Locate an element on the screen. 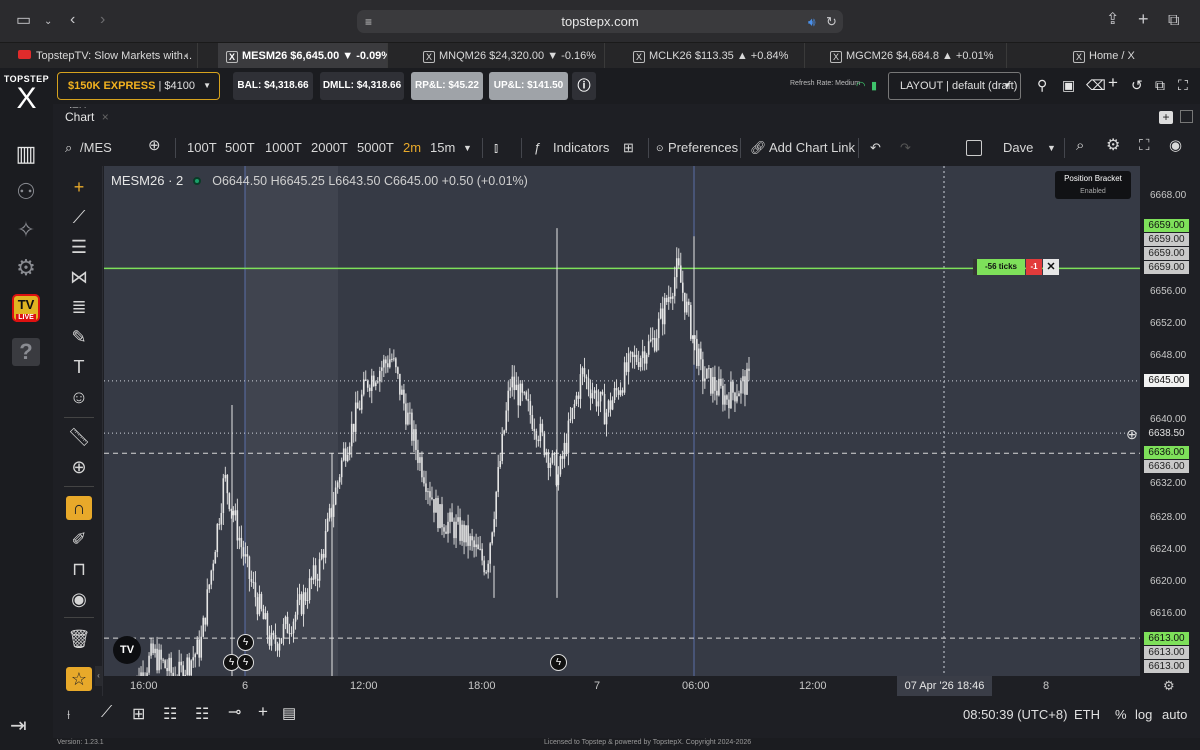 This screenshot has height=750, width=1200. magnet-icon: ∩ is located at coordinates (79, 508).